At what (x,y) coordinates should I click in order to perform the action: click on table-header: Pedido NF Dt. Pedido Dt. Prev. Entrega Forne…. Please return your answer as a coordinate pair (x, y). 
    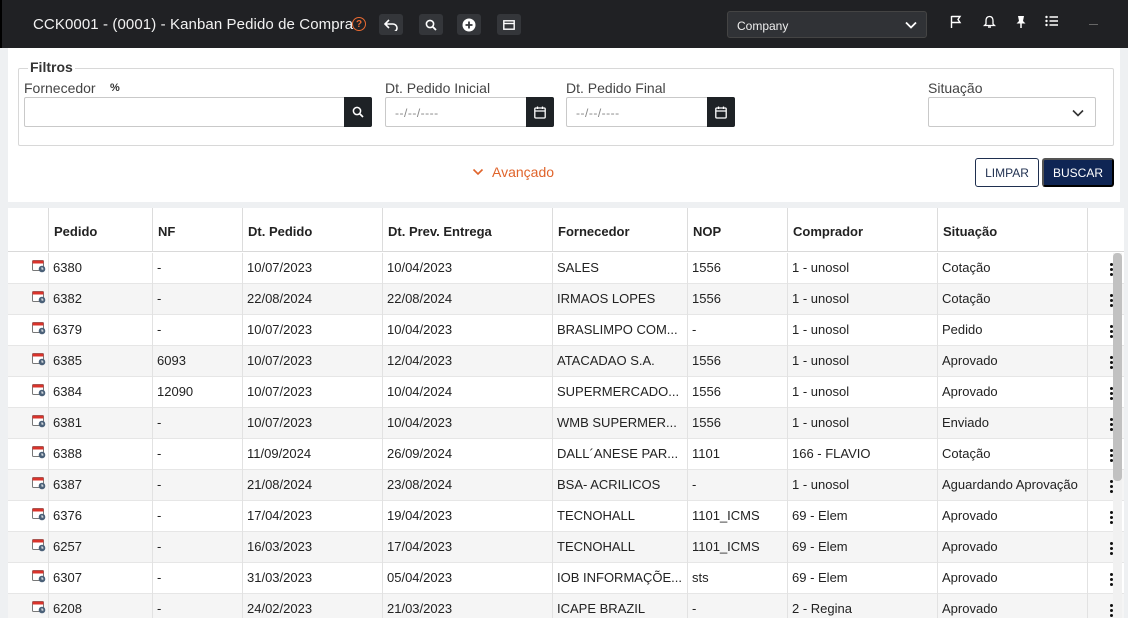
    Looking at the image, I should click on (566, 230).